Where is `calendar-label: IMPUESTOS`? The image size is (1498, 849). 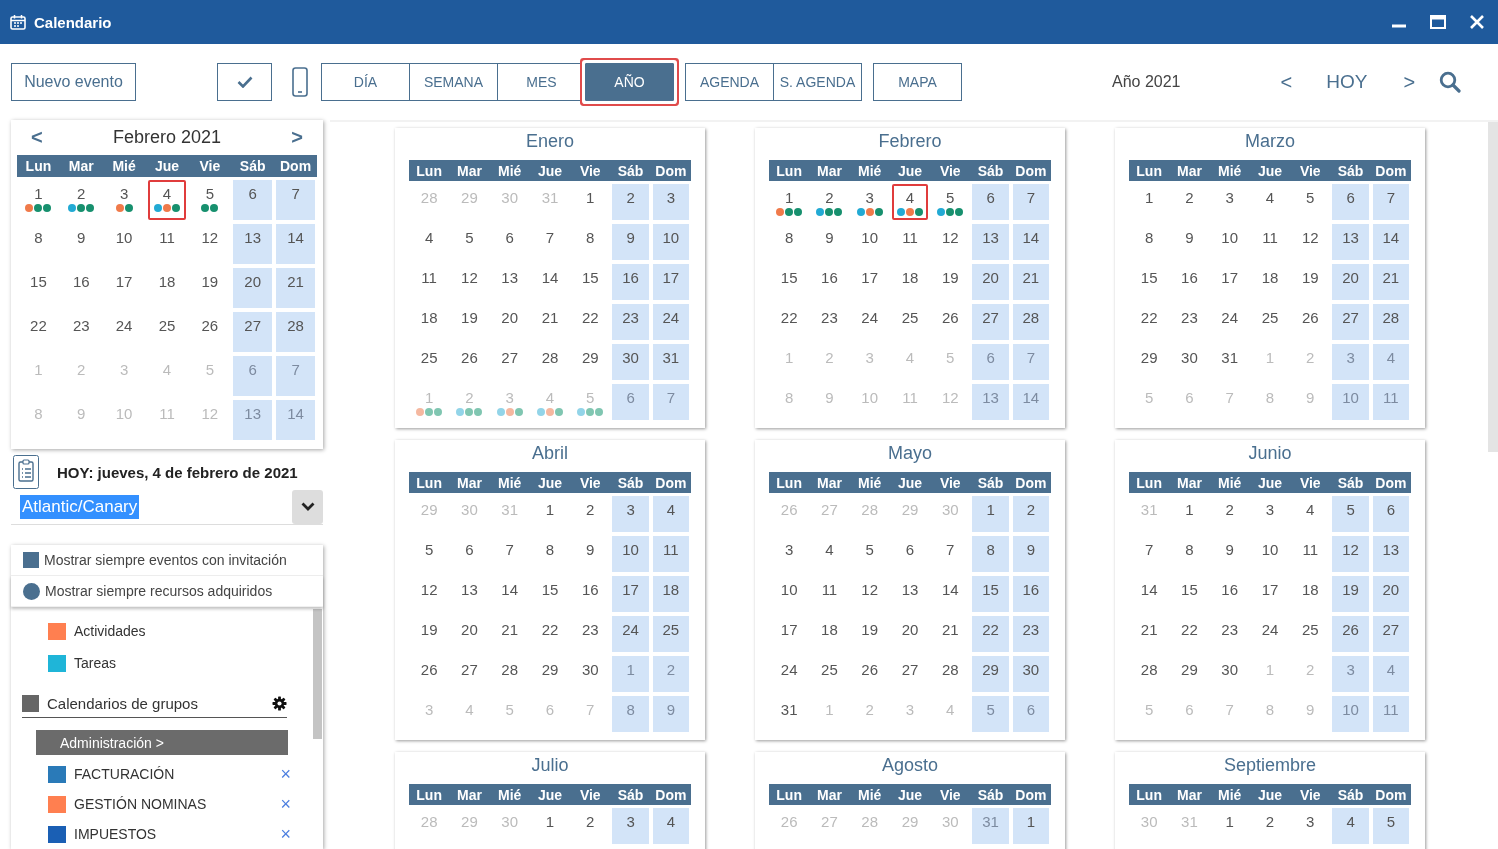 calendar-label: IMPUESTOS is located at coordinates (177, 834).